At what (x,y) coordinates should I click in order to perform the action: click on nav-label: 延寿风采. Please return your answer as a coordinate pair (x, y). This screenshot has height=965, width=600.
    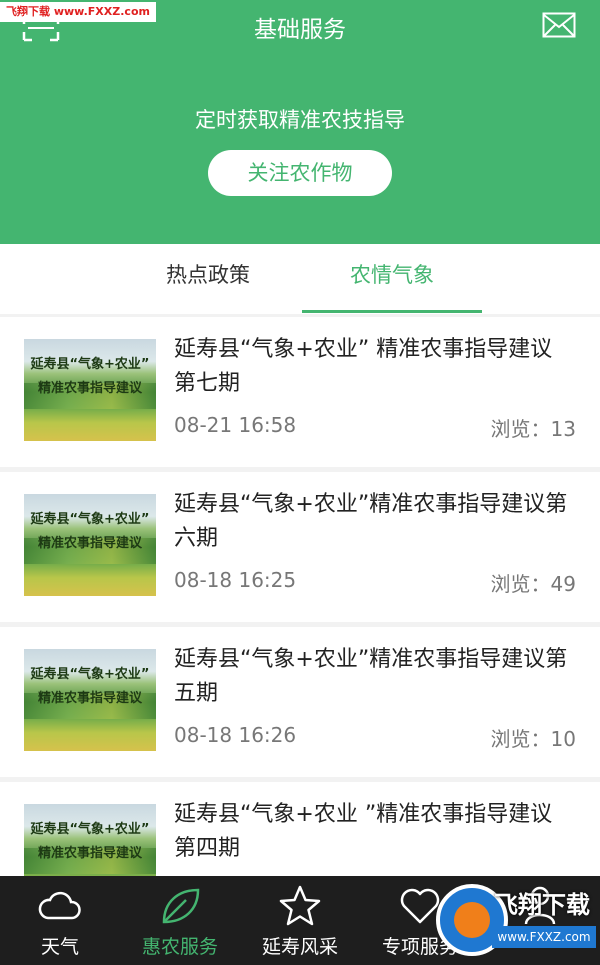
    Looking at the image, I should click on (299, 947).